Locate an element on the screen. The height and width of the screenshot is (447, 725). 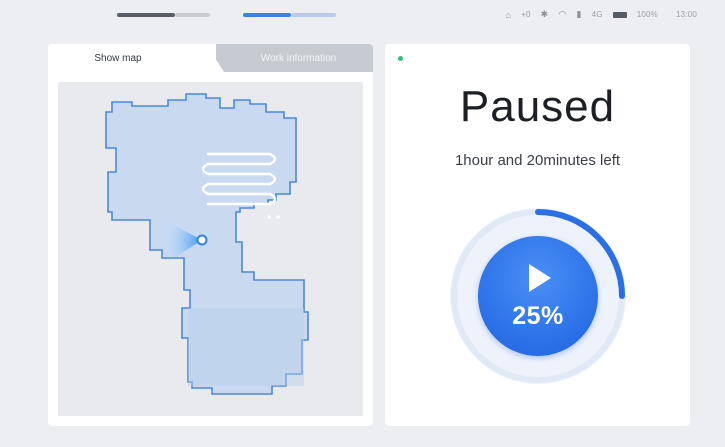
signal-icon: ▮ is located at coordinates (579, 14).